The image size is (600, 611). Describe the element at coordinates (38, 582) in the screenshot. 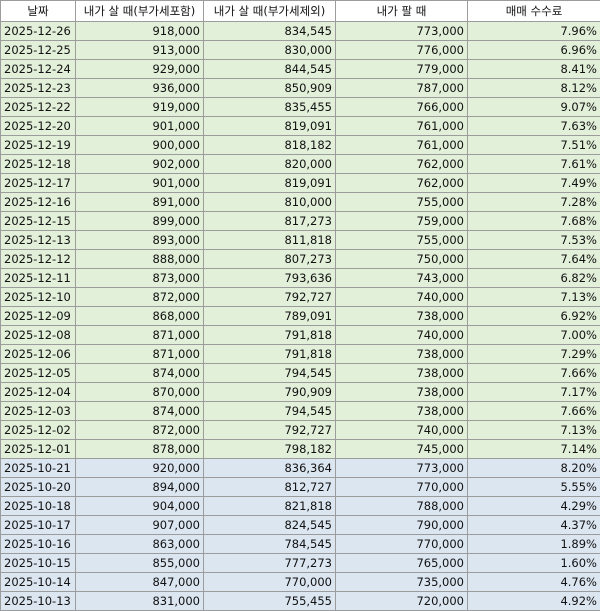

I see `cell-date: 2025-10-14` at that location.